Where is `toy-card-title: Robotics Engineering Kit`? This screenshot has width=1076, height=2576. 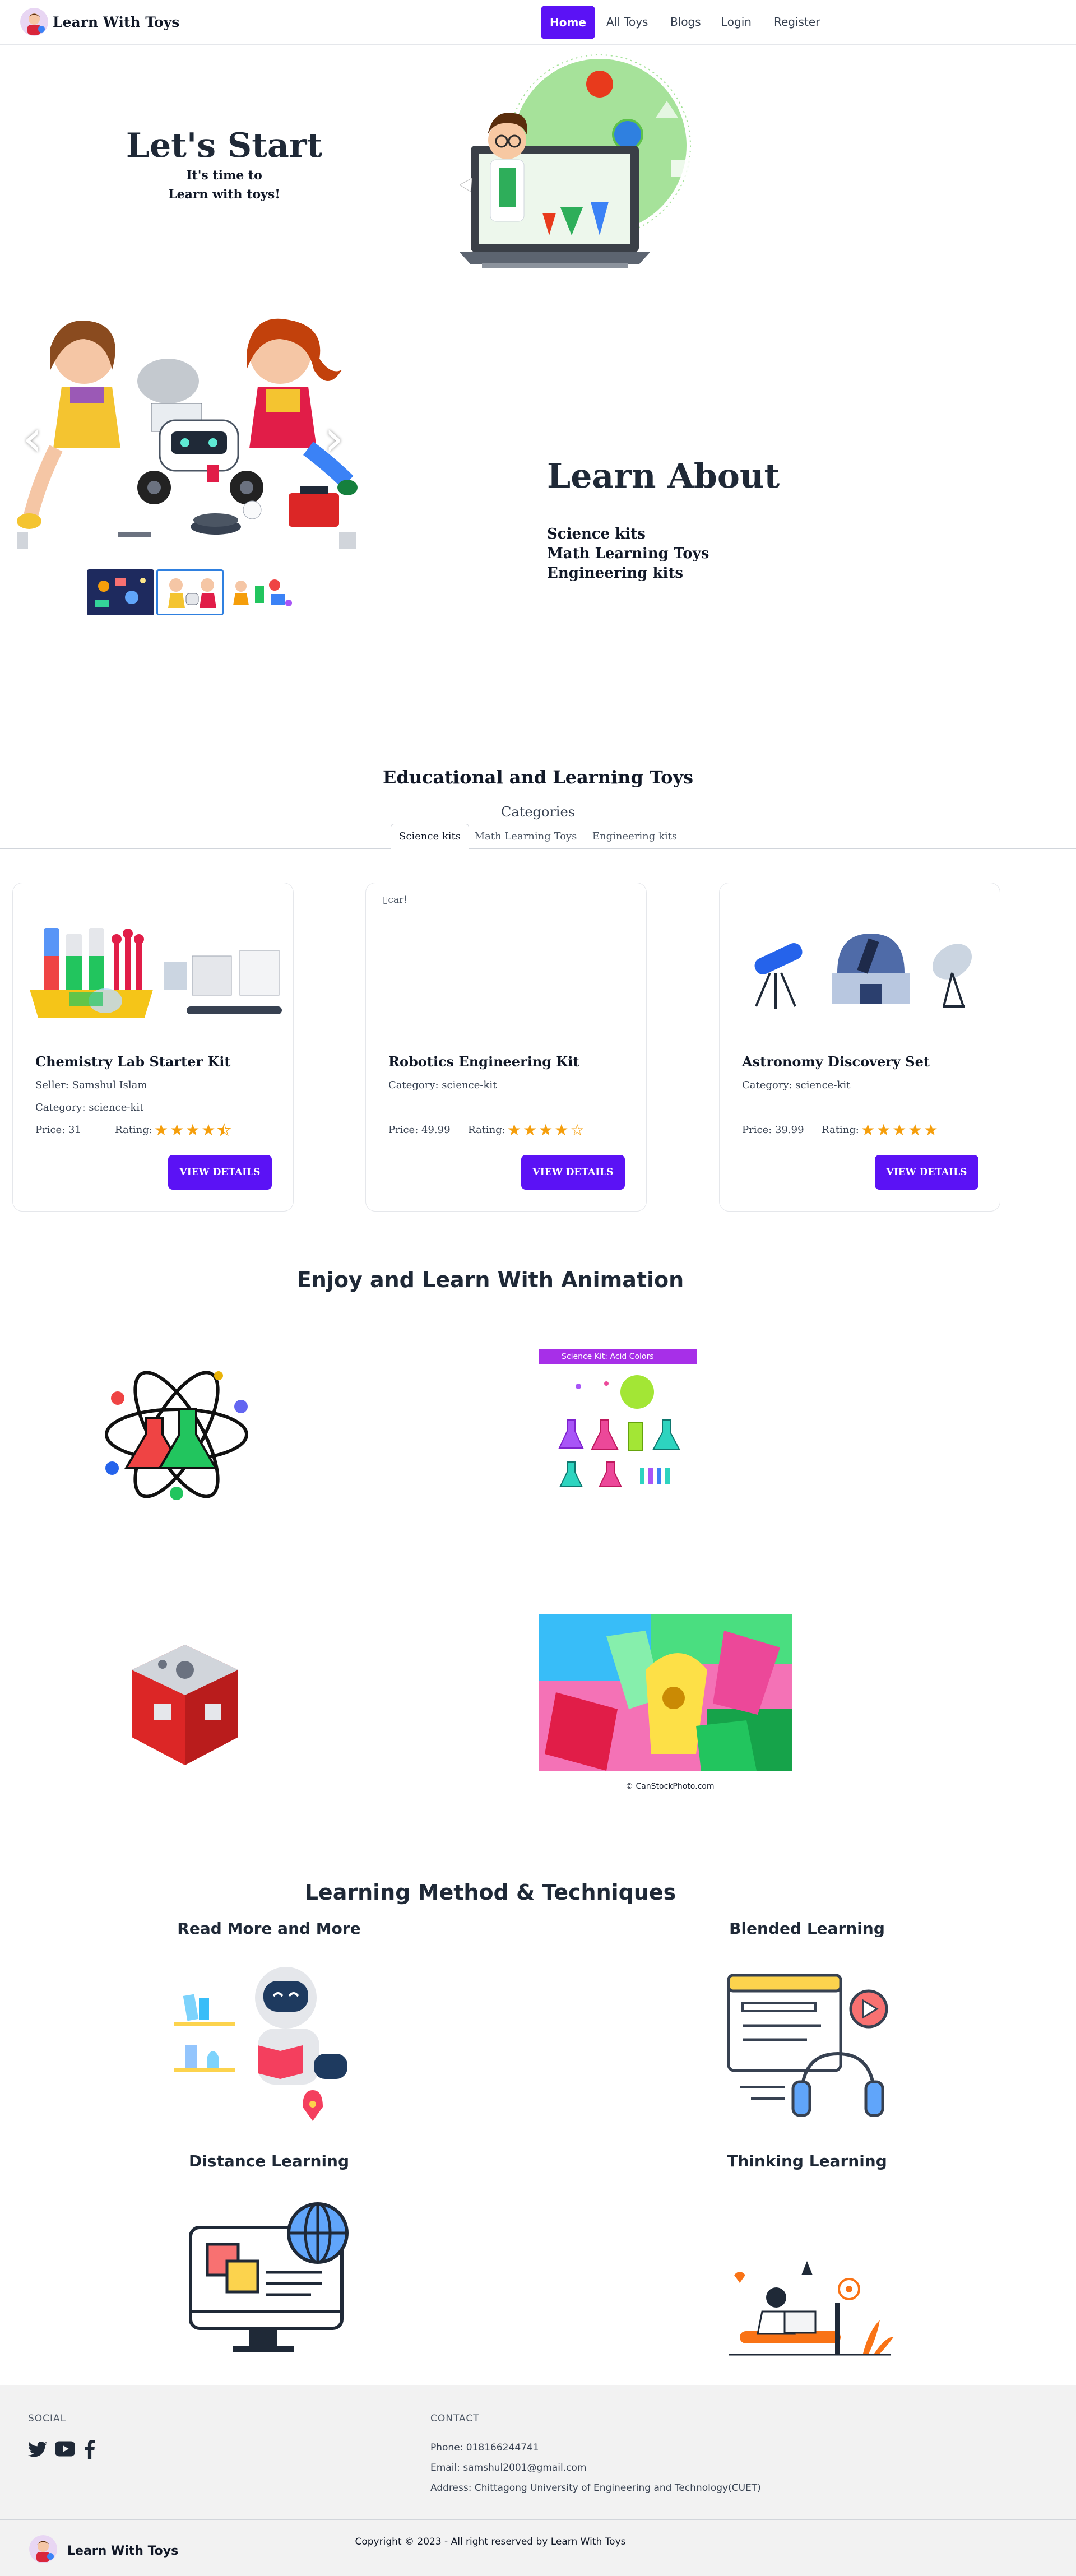 toy-card-title: Robotics Engineering Kit is located at coordinates (483, 1061).